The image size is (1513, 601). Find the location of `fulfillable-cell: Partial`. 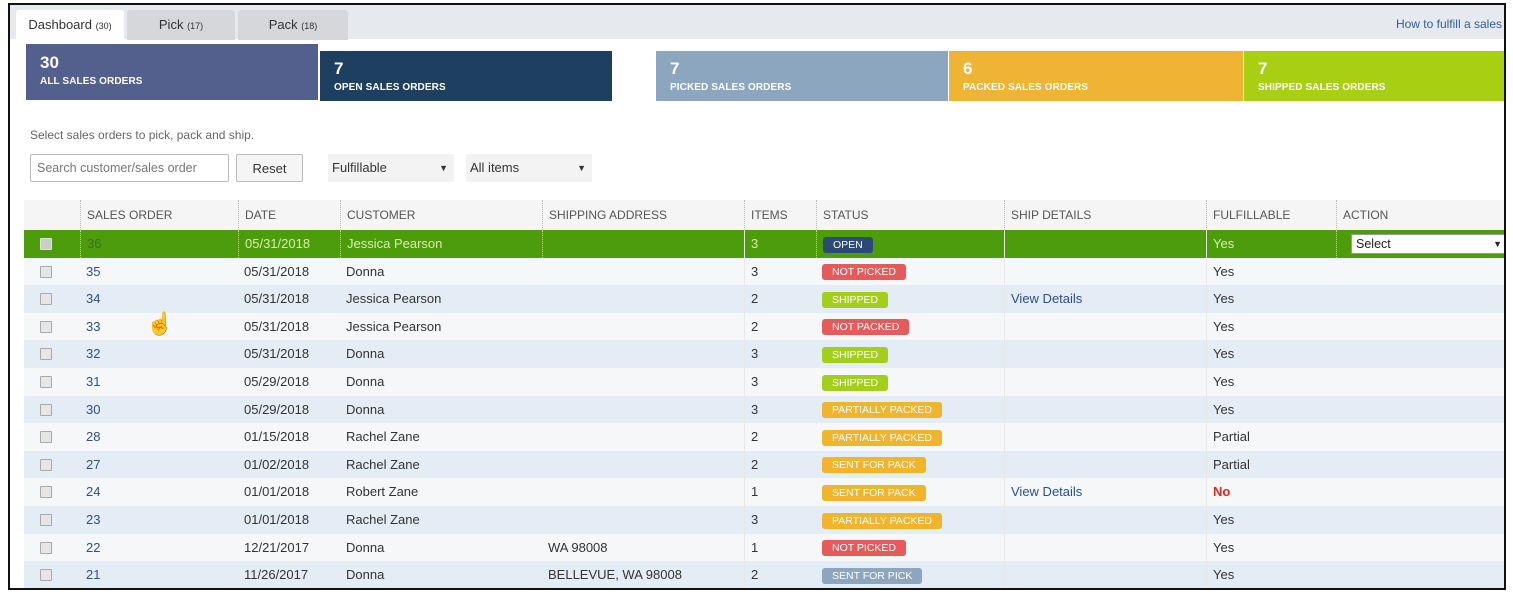

fulfillable-cell: Partial is located at coordinates (1271, 464).